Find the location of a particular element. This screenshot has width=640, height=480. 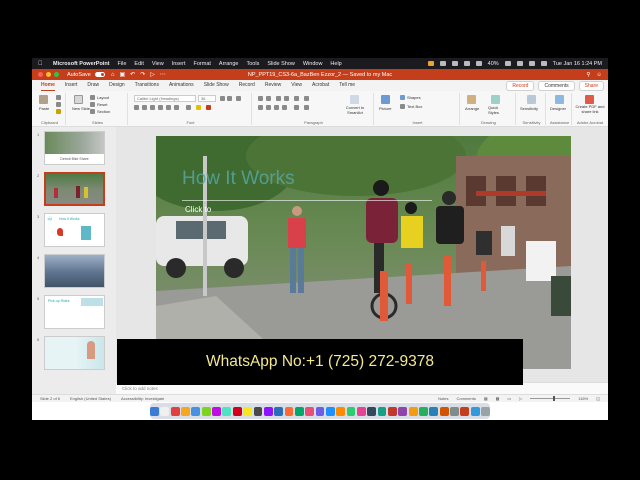

slide-thumbnail-3: ♾ How it Works is located at coordinates (74, 230).